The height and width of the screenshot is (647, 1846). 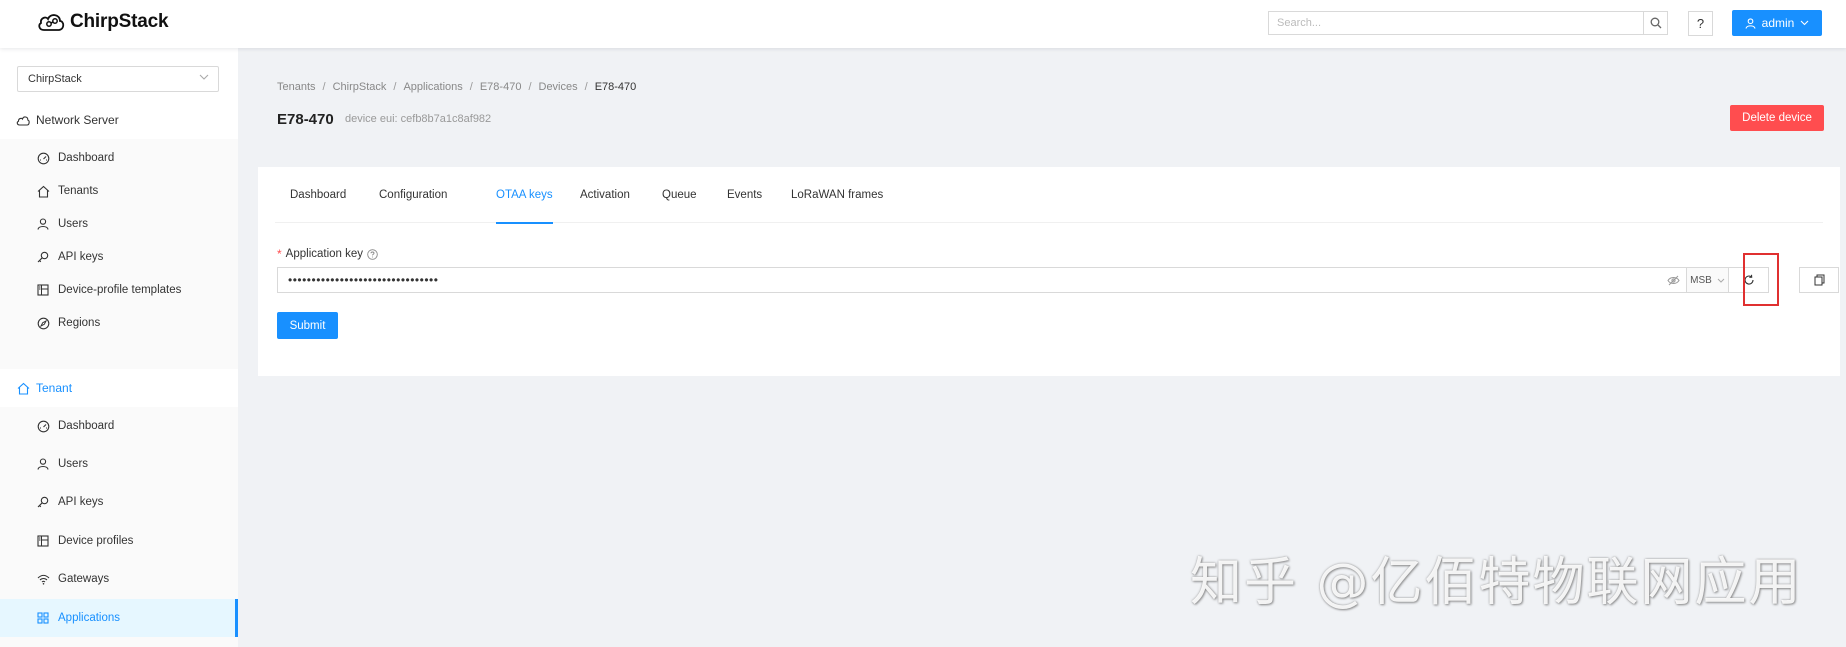 What do you see at coordinates (119, 464) in the screenshot?
I see `sidebar-item-tenant-users: Users` at bounding box center [119, 464].